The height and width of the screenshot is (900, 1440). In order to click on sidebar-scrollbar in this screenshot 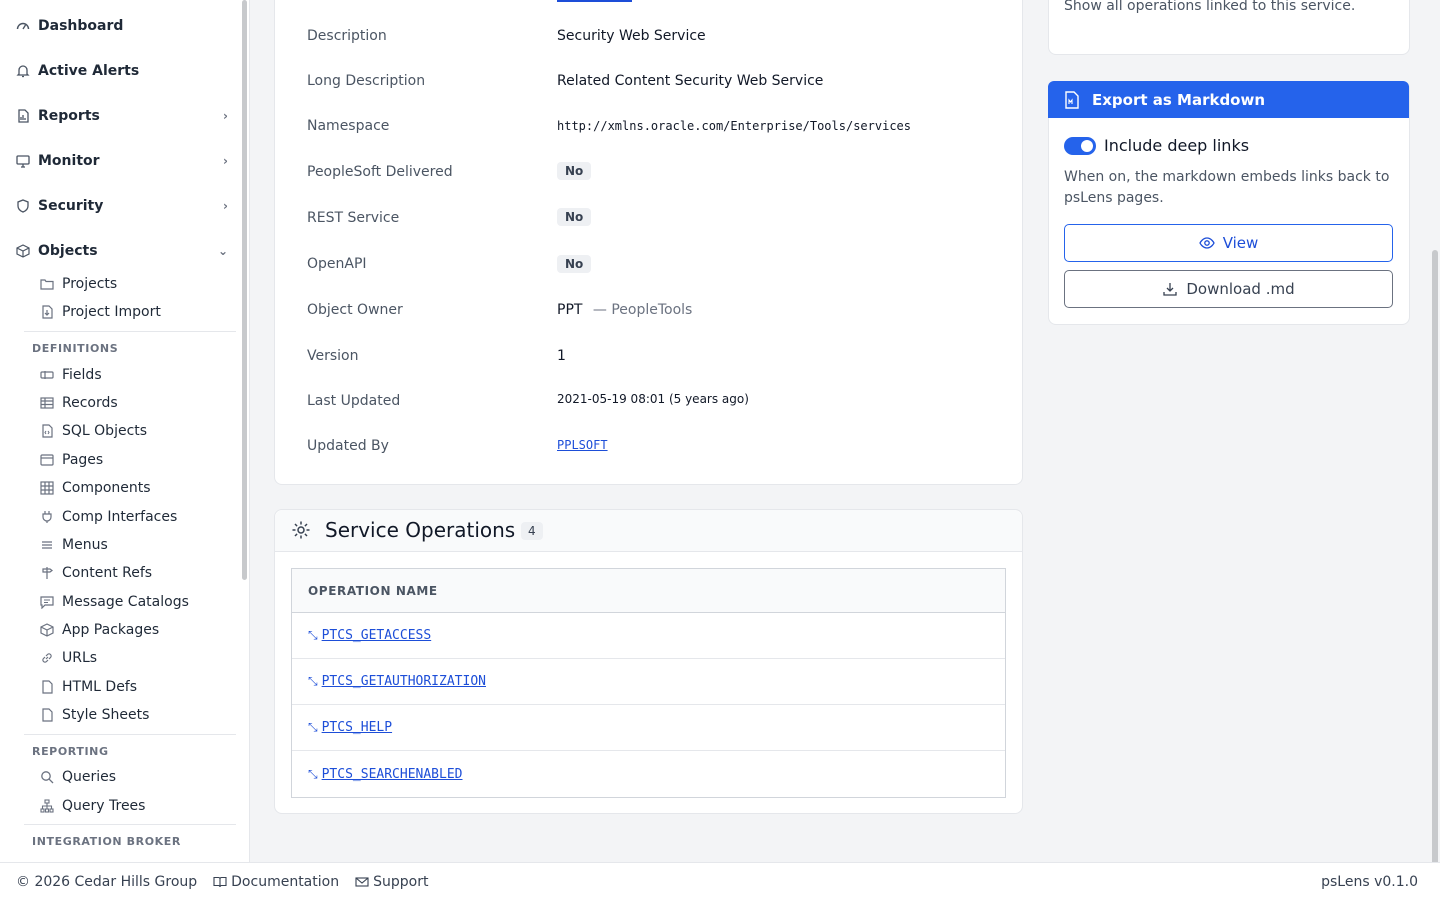, I will do `click(244, 290)`.